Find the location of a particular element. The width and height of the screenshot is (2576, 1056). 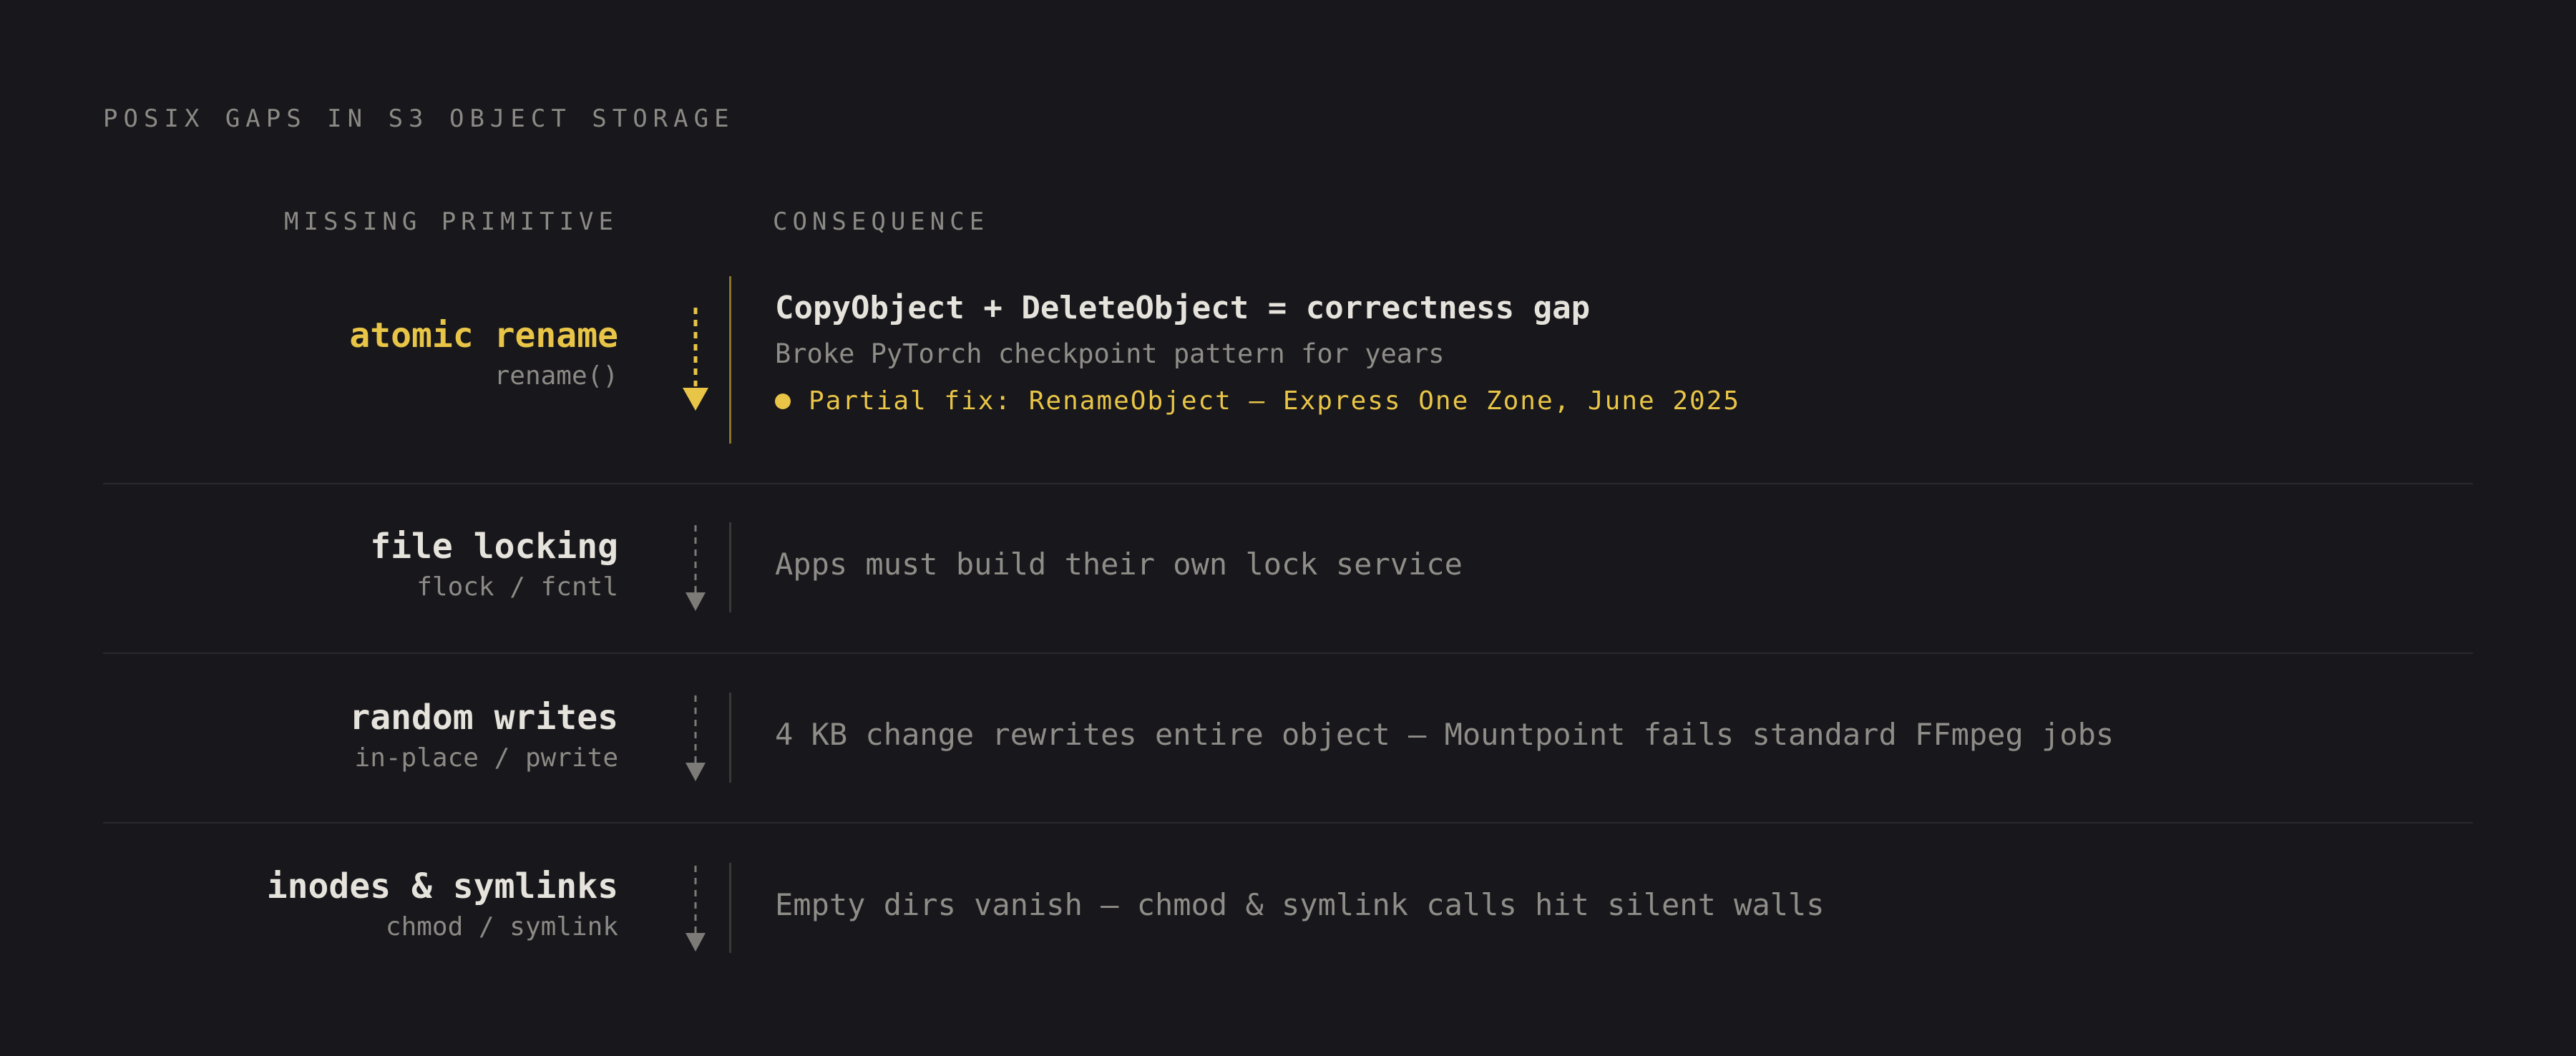

primitive-name: inodes & symlinks is located at coordinates (442, 886).